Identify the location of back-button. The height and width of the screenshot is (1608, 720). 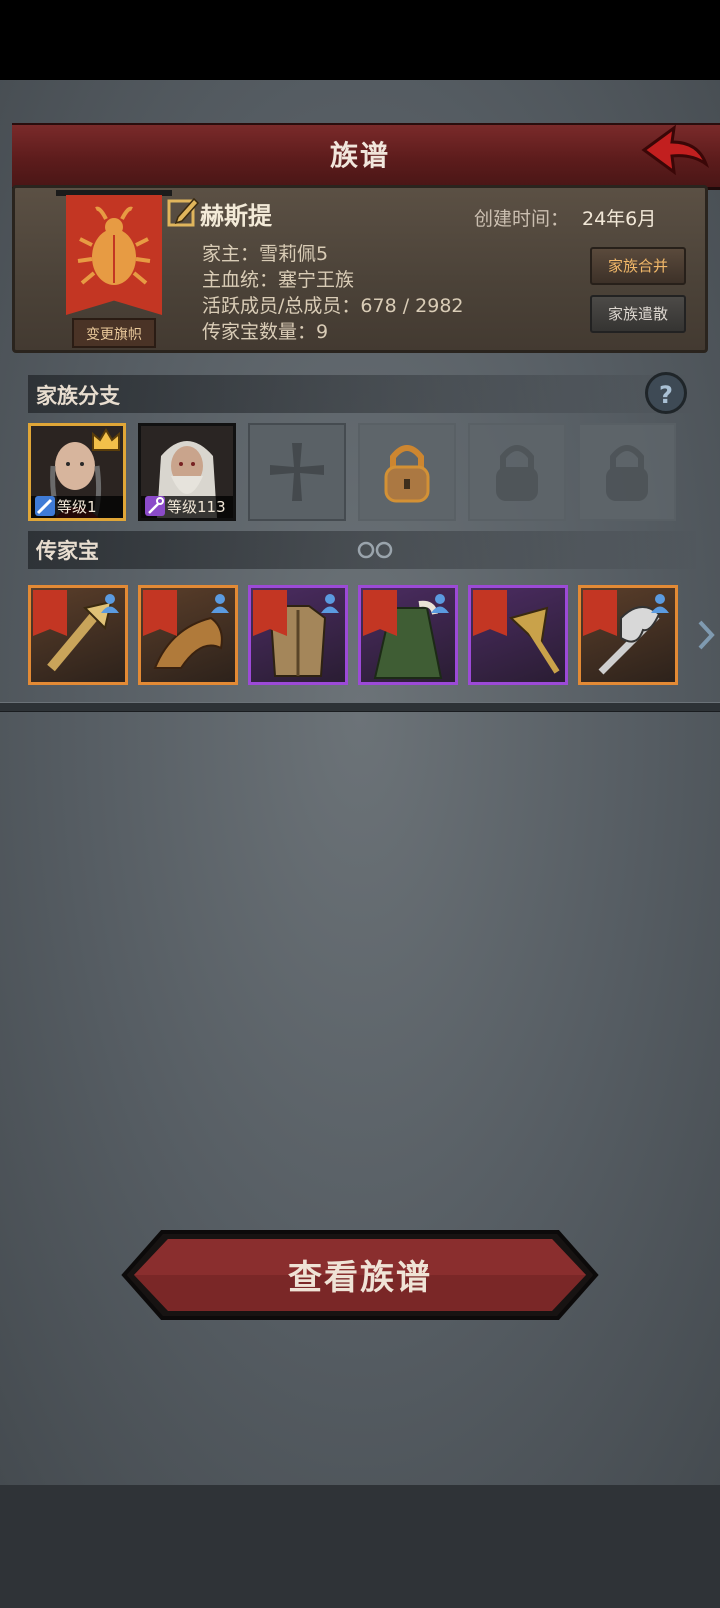
(676, 152).